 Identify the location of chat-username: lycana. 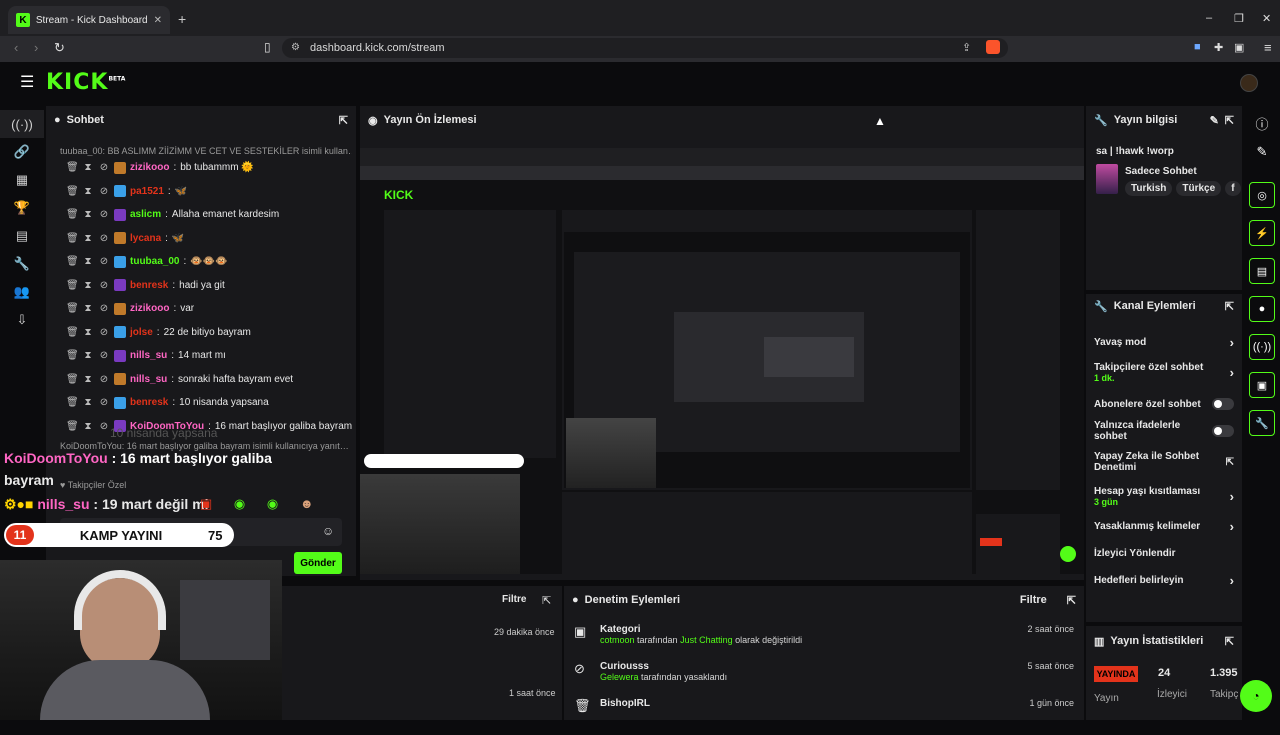
(145, 238).